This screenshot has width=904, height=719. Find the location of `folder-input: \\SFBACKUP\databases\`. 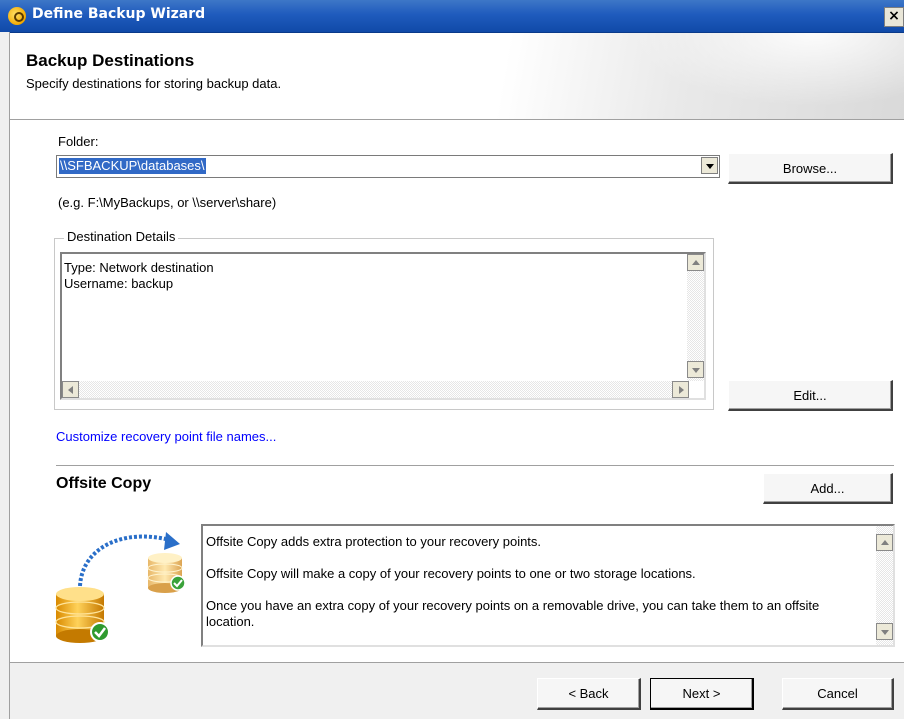

folder-input: \\SFBACKUP\databases\ is located at coordinates (132, 166).